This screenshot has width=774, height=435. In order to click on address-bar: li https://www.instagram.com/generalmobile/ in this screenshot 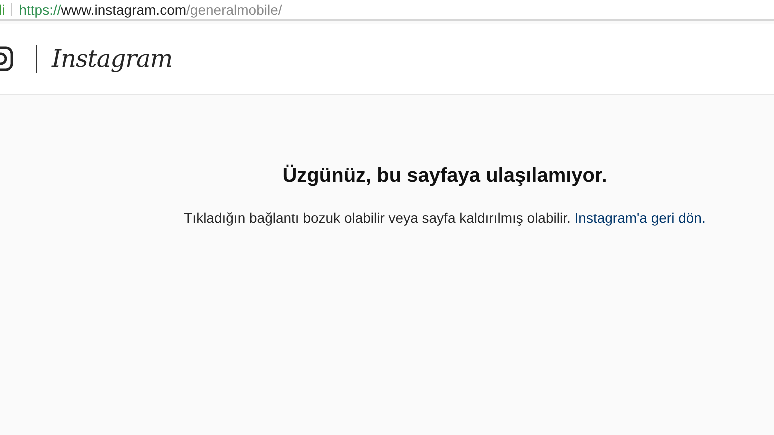, I will do `click(387, 10)`.